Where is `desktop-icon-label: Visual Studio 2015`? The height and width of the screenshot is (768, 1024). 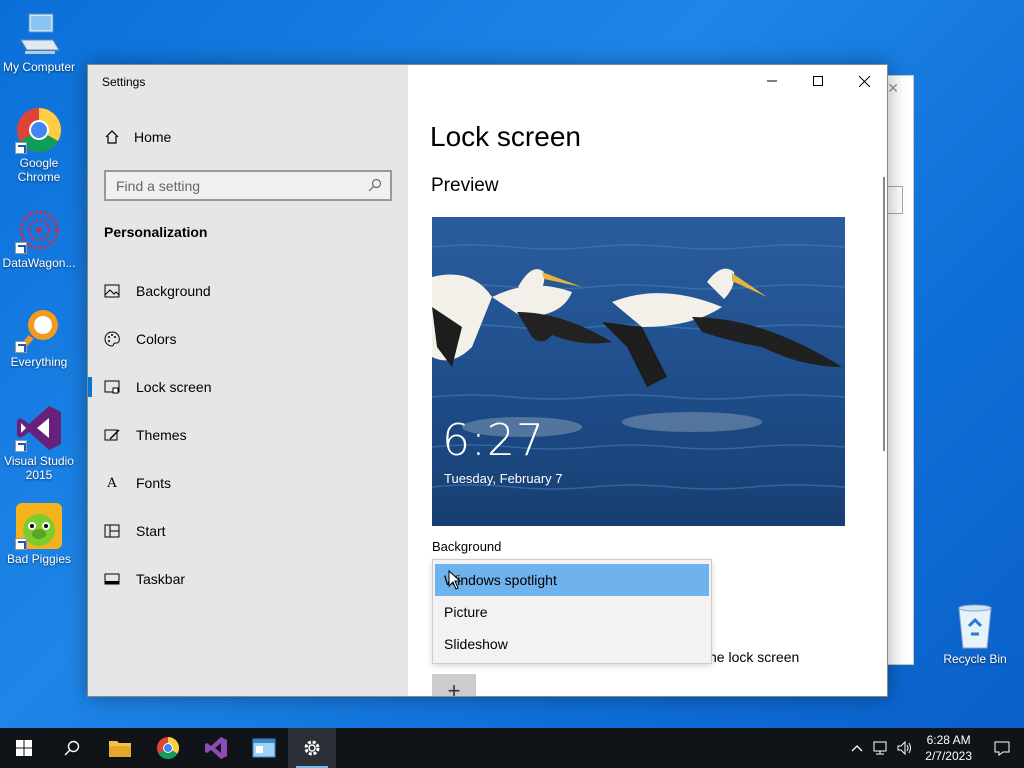 desktop-icon-label: Visual Studio 2015 is located at coordinates (39, 468).